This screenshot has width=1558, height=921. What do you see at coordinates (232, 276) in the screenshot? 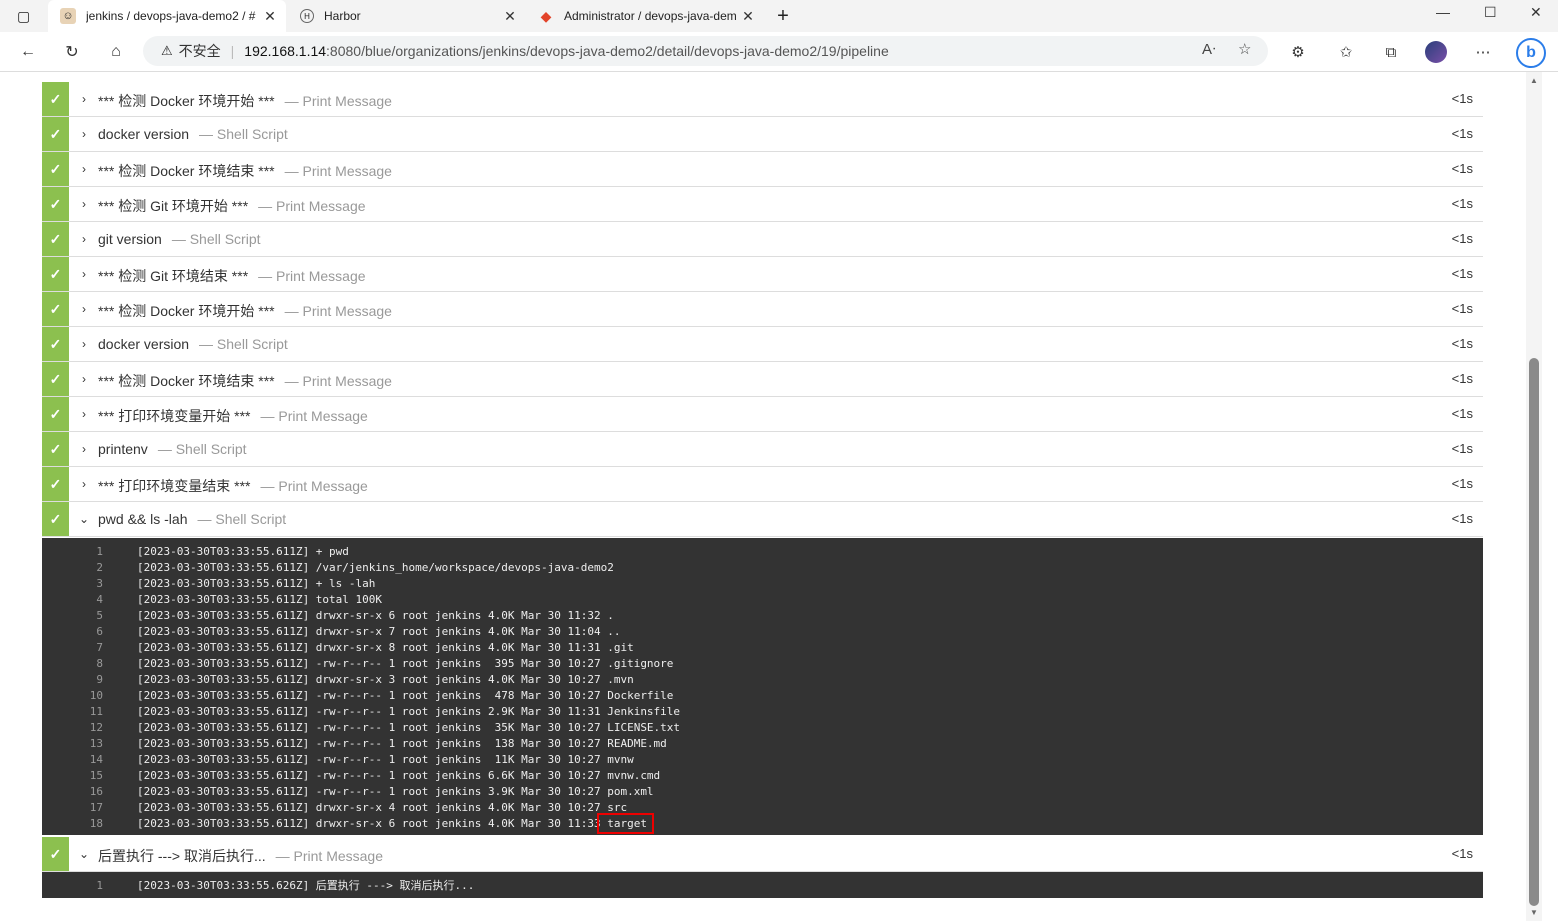
I see `step-label: *** 检测 Git 环境结束 *** — Print Message` at bounding box center [232, 276].